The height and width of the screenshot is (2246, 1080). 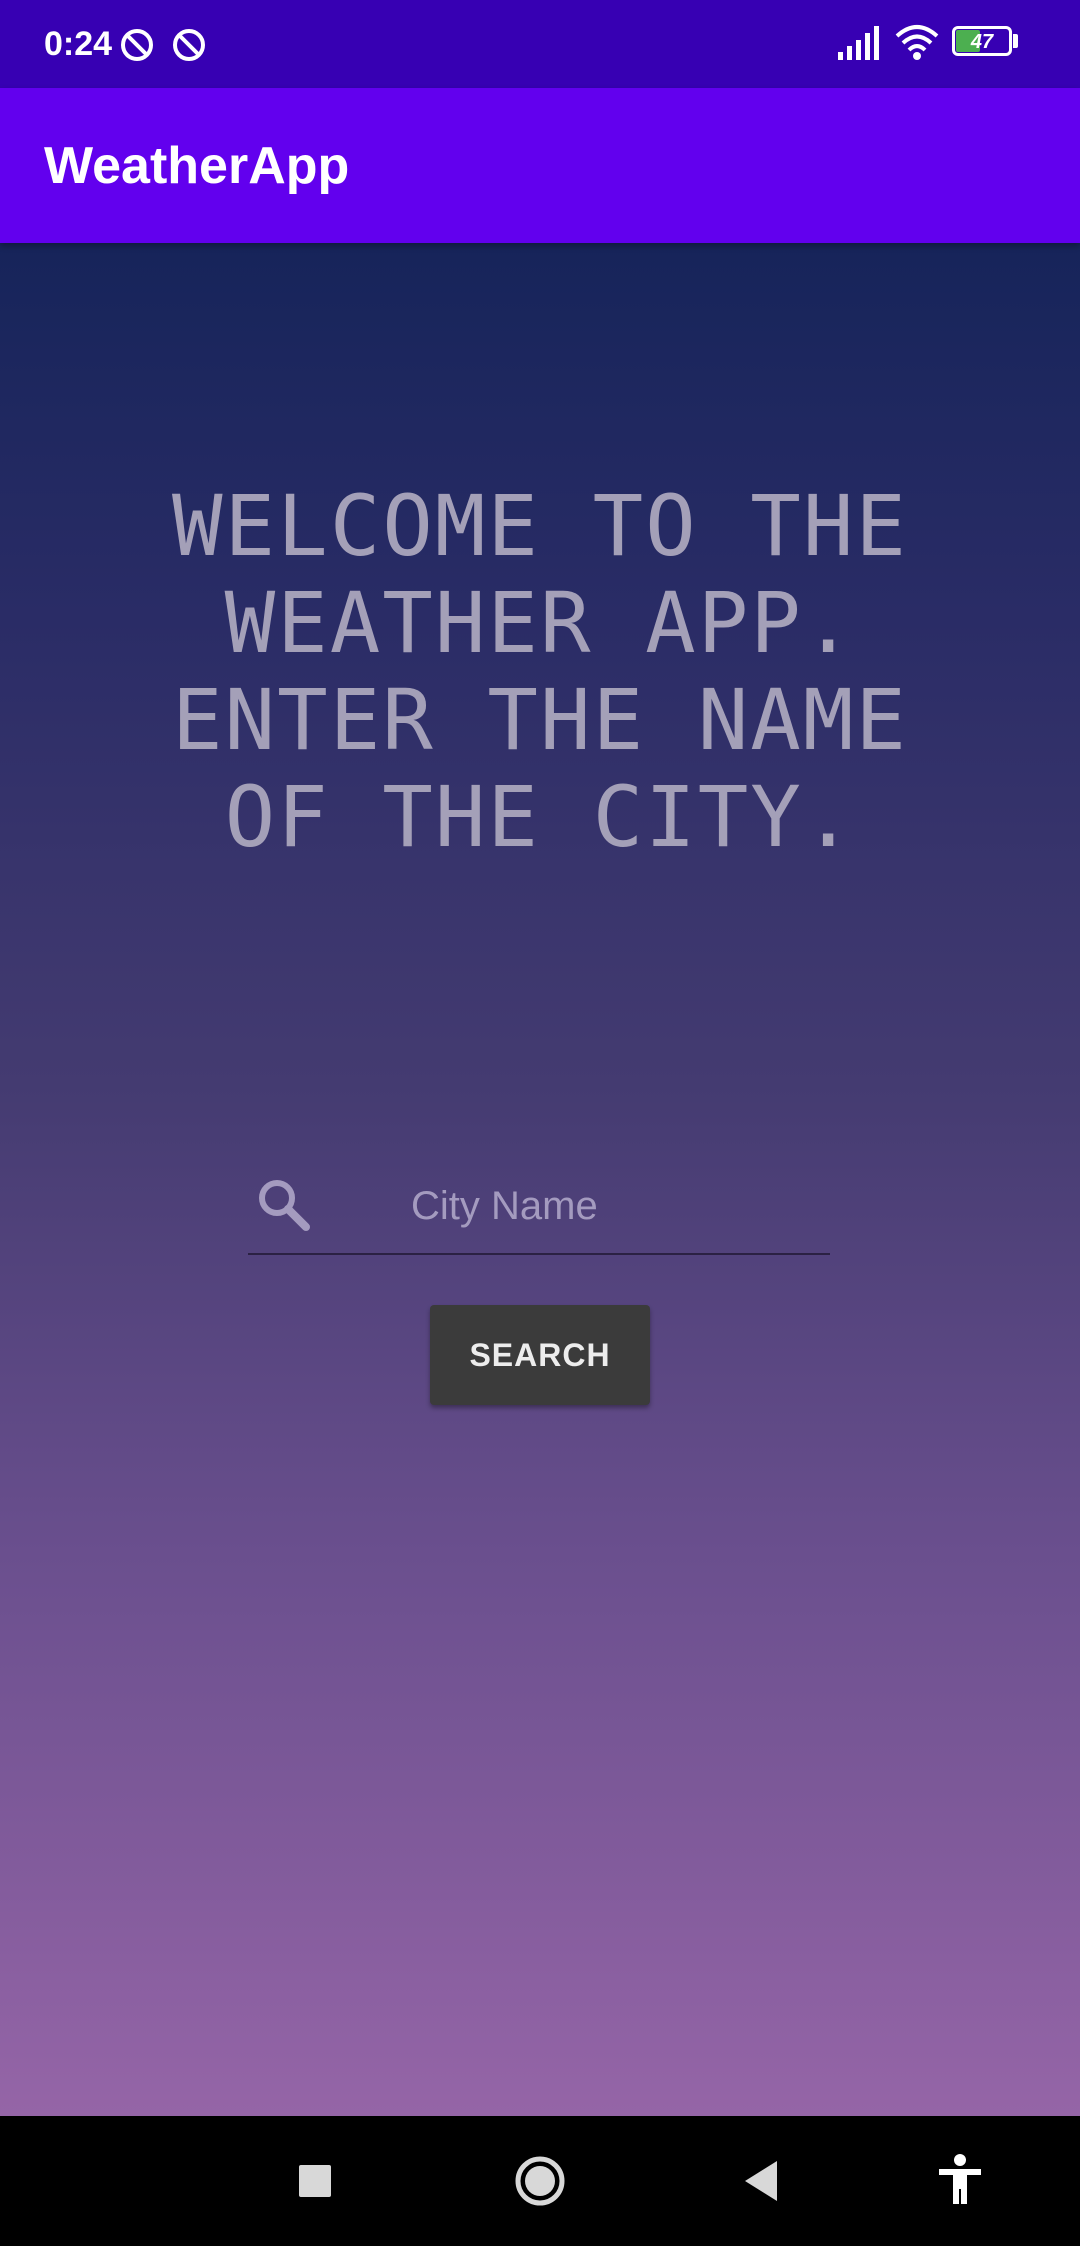 I want to click on welcome-line: WELCOME TO THE, so click(x=539, y=526).